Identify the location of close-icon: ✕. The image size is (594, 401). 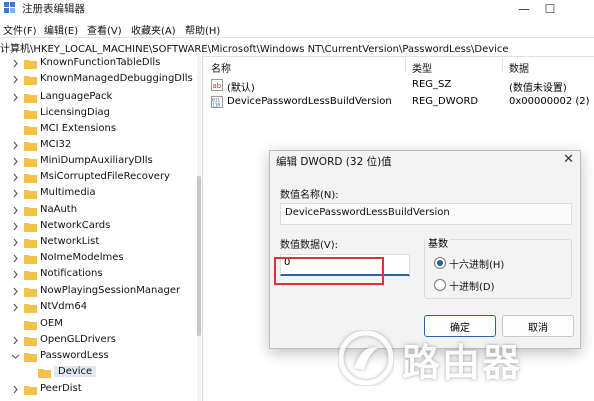
(568, 159).